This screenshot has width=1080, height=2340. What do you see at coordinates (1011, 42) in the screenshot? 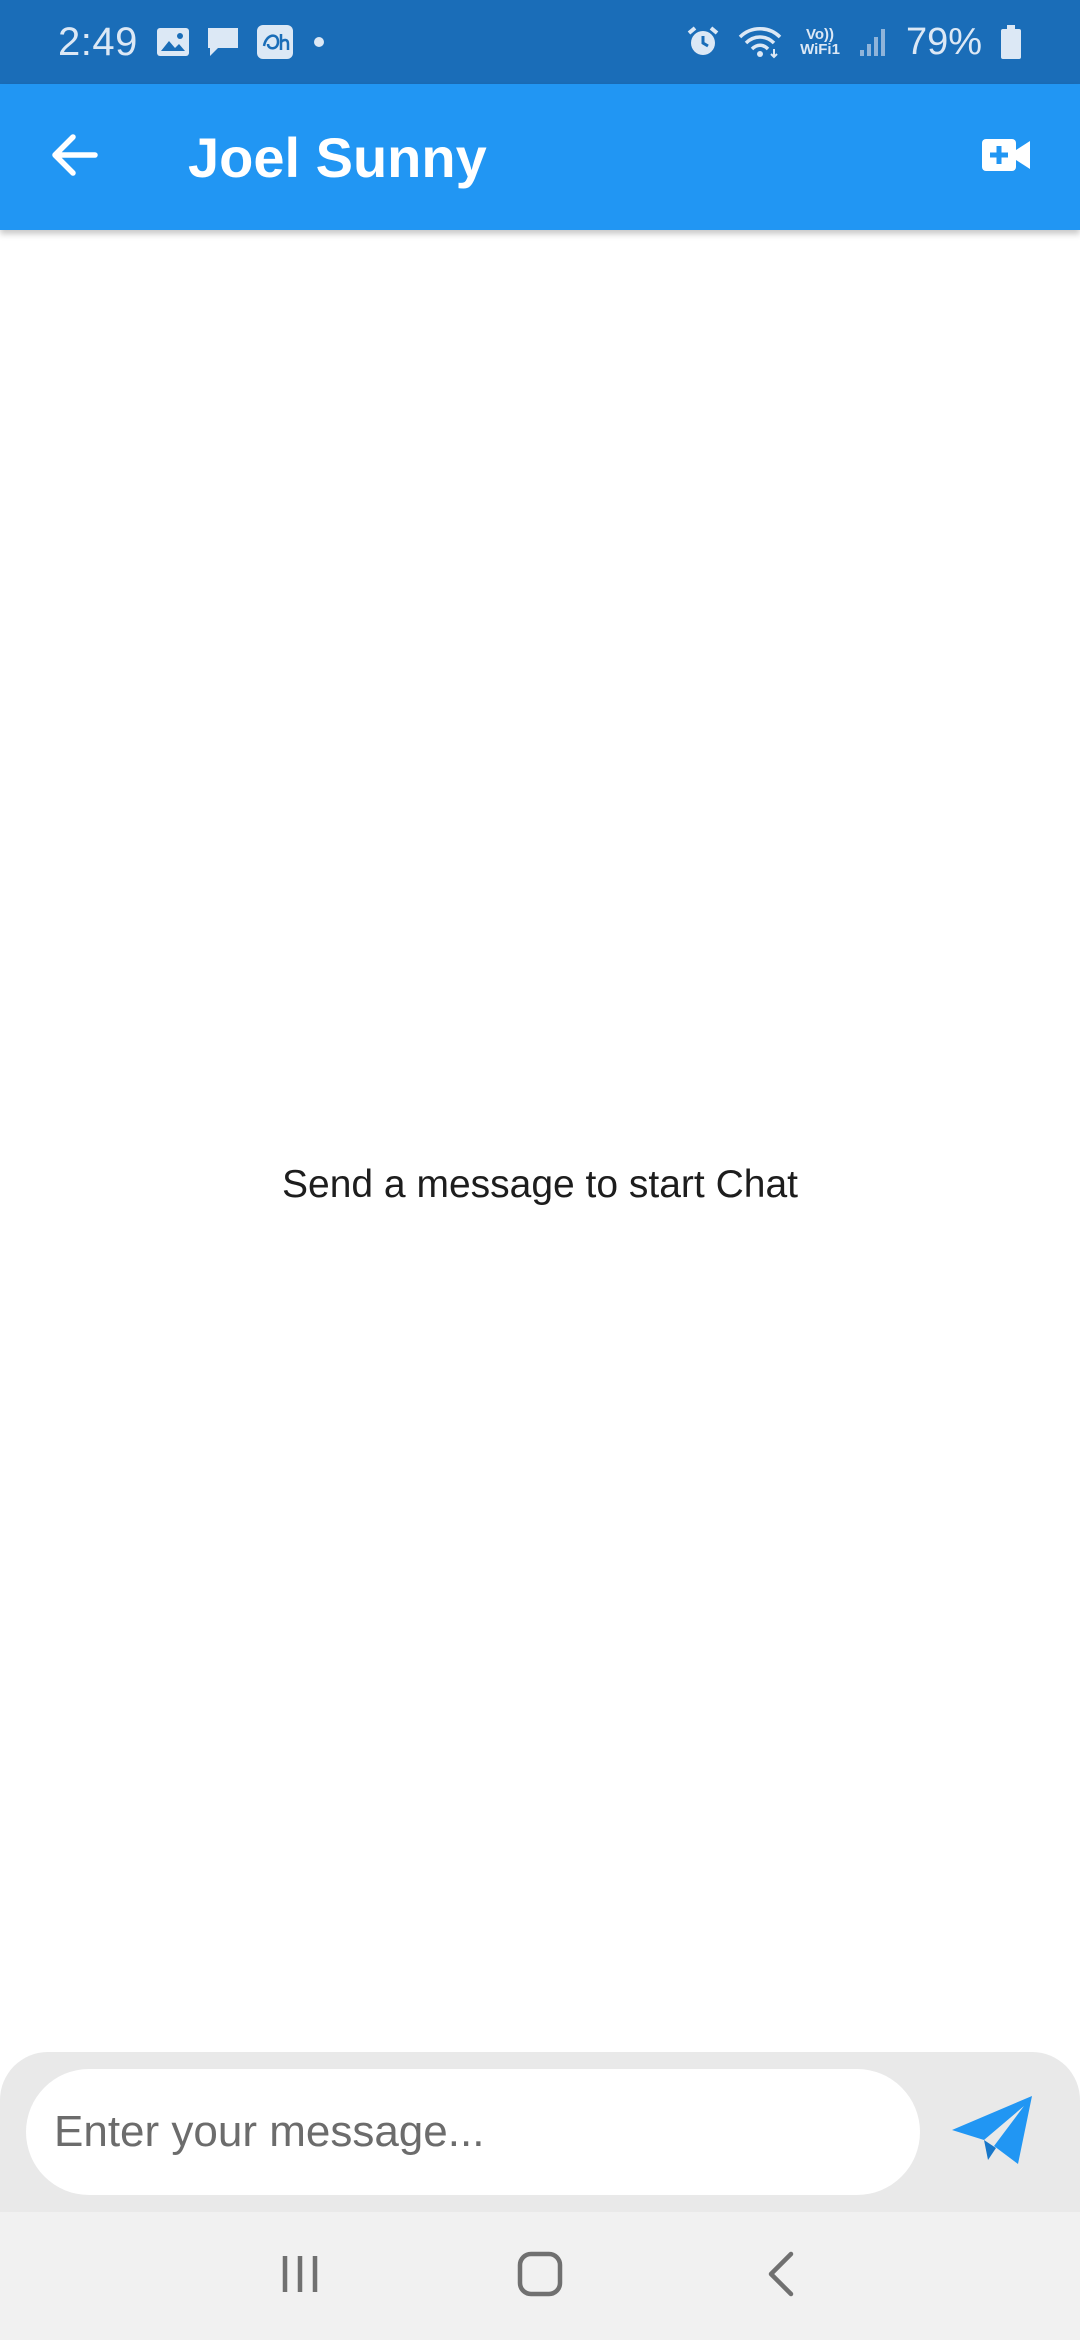
I see `battery-icon` at bounding box center [1011, 42].